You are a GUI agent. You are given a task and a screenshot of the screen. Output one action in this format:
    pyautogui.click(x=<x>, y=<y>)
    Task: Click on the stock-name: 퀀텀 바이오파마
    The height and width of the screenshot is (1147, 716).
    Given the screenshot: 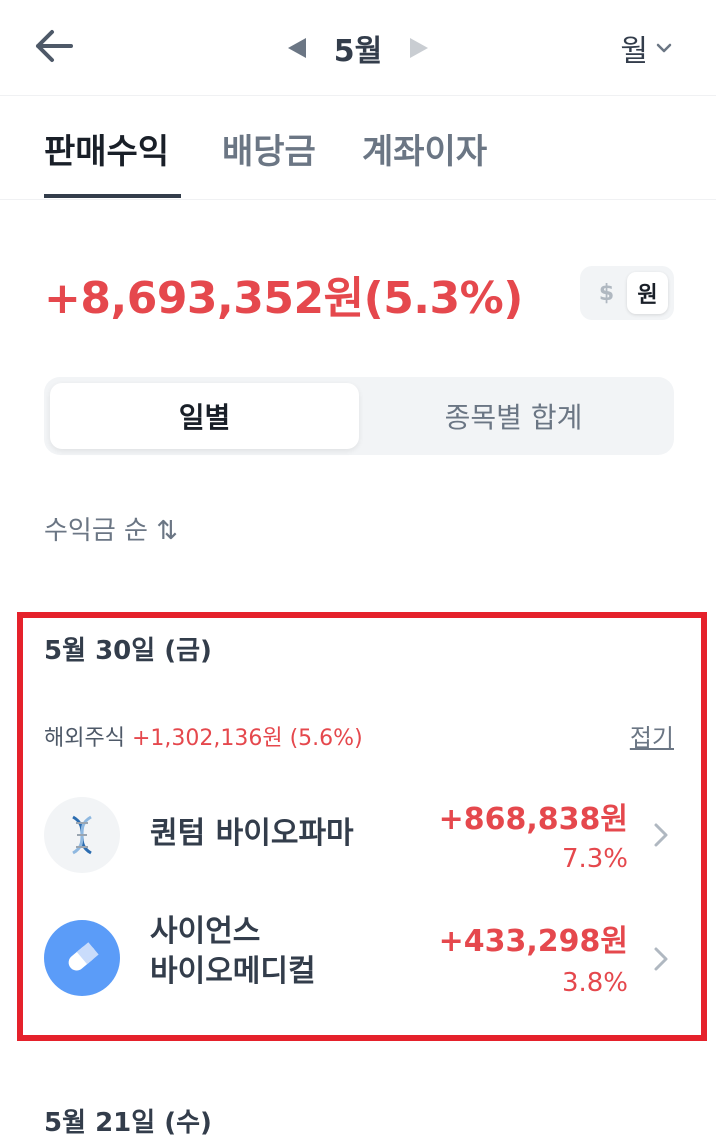 What is the action you would take?
    pyautogui.click(x=252, y=833)
    